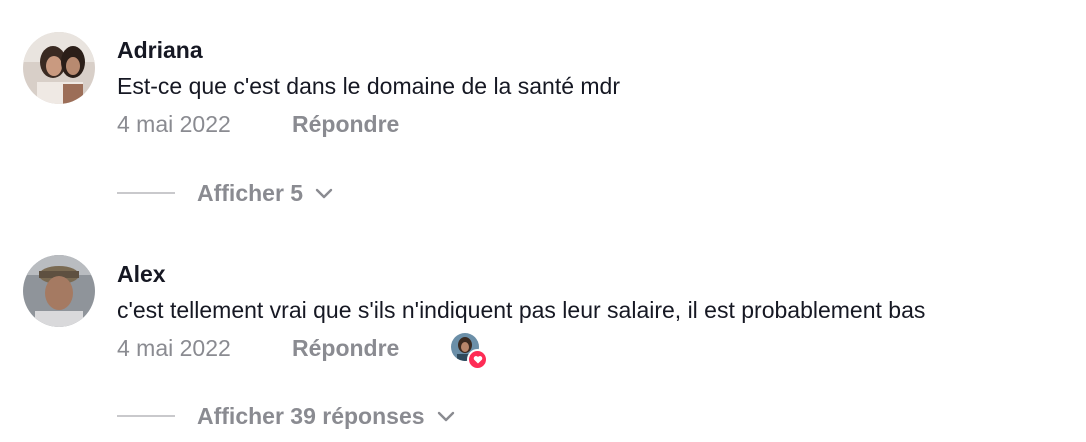 This screenshot has width=1086, height=442. Describe the element at coordinates (141, 274) in the screenshot. I see `username: Alex` at that location.